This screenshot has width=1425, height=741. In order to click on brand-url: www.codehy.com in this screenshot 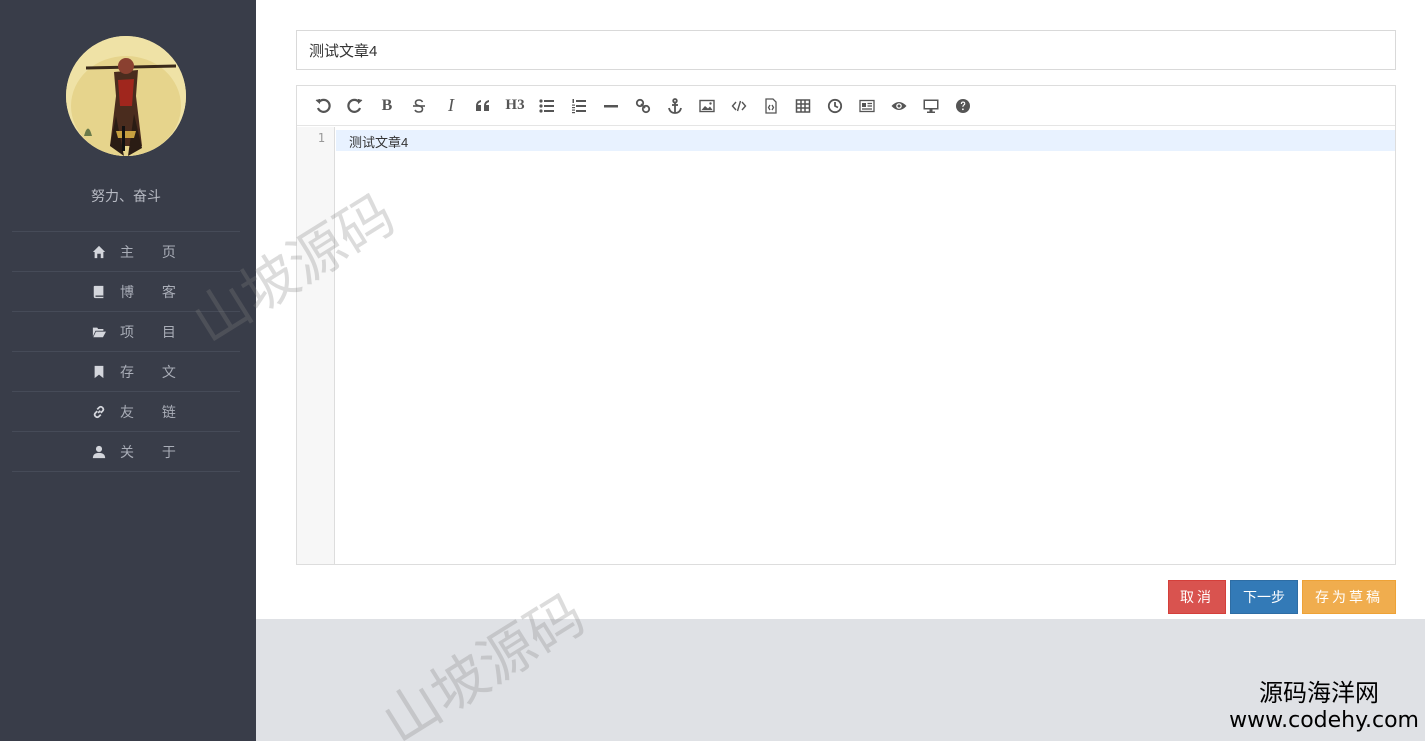, I will do `click(1324, 720)`.